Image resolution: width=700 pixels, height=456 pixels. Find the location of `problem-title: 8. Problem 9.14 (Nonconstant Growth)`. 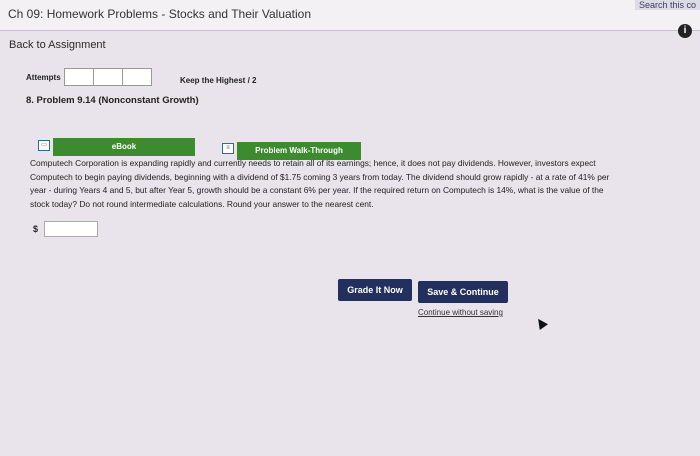

problem-title: 8. Problem 9.14 (Nonconstant Growth) is located at coordinates (112, 100).